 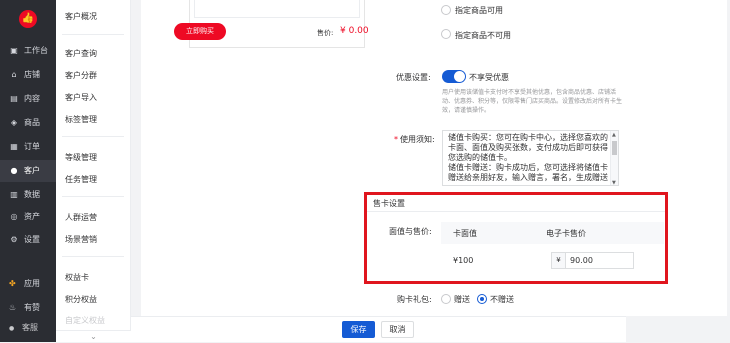 What do you see at coordinates (479, 10) in the screenshot?
I see `scope-option-label: 指定商品可用` at bounding box center [479, 10].